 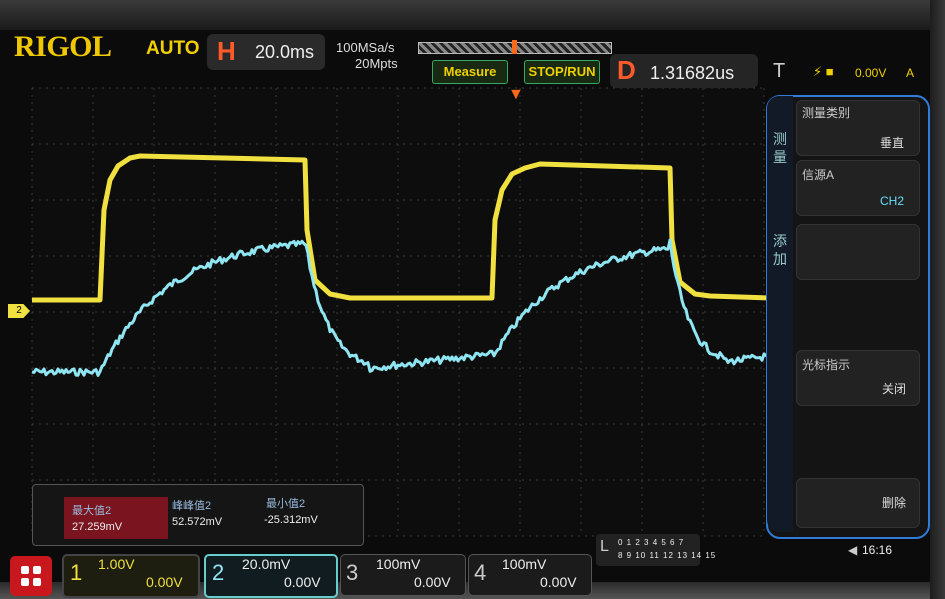 I want to click on empty-menu-item, so click(x=858, y=252).